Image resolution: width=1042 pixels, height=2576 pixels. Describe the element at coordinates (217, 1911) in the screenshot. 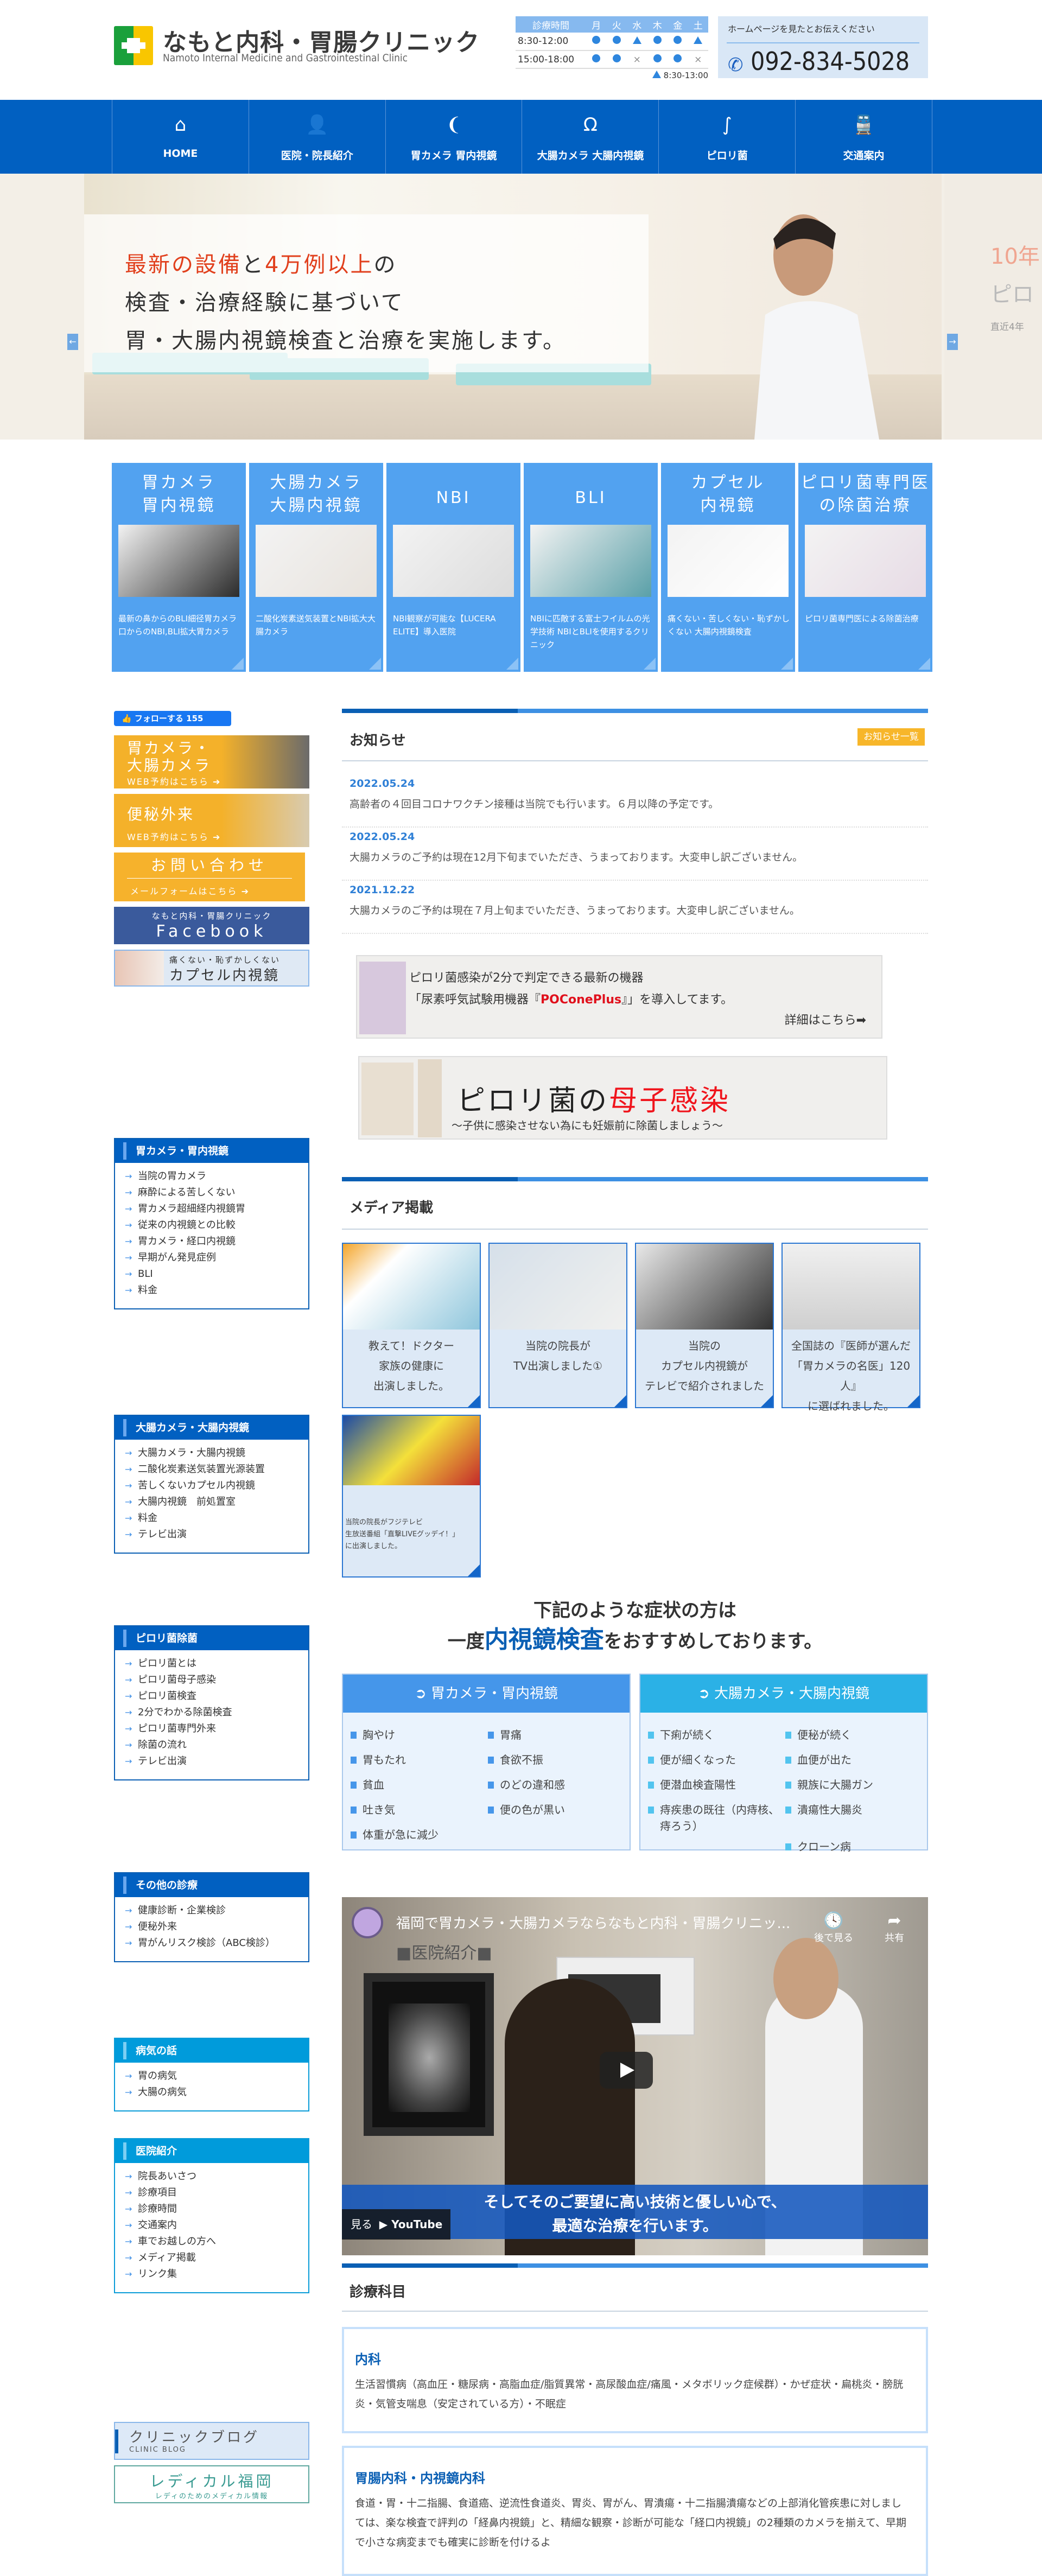

I see `side-menu-item: 健康診断・企業検診` at that location.